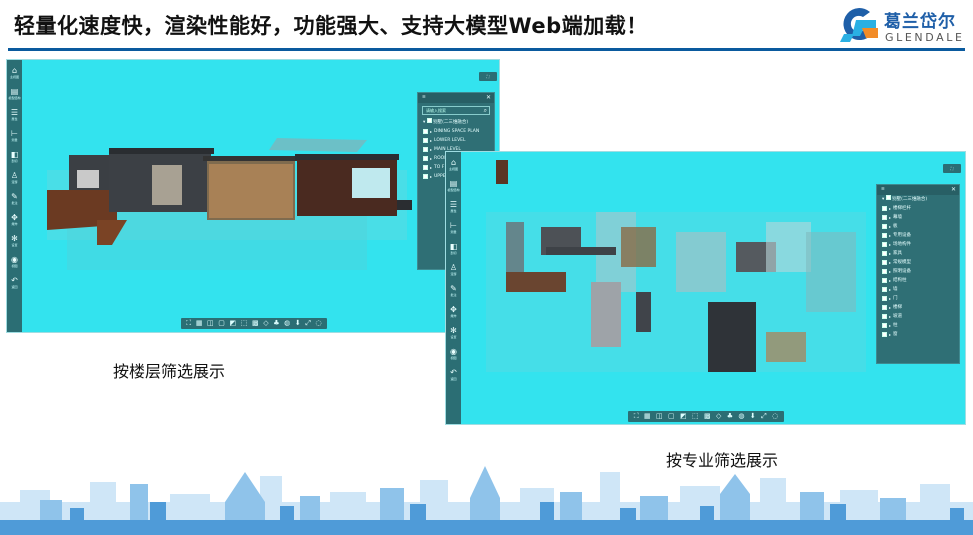 Image resolution: width=973 pixels, height=535 pixels. Describe the element at coordinates (485, 110) in the screenshot. I see `search-icon: ⌕` at that location.